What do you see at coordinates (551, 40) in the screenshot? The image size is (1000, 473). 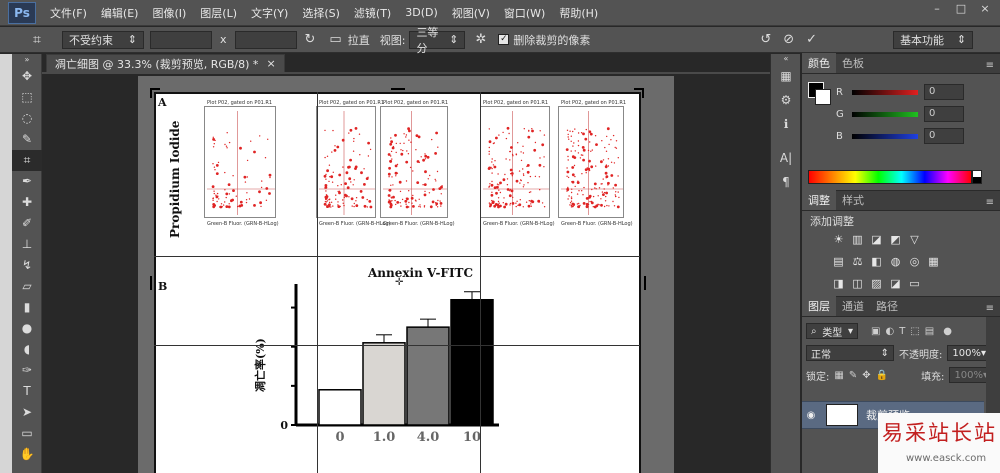 I see `delete-pixels-label: 删除裁剪的像素` at bounding box center [551, 40].